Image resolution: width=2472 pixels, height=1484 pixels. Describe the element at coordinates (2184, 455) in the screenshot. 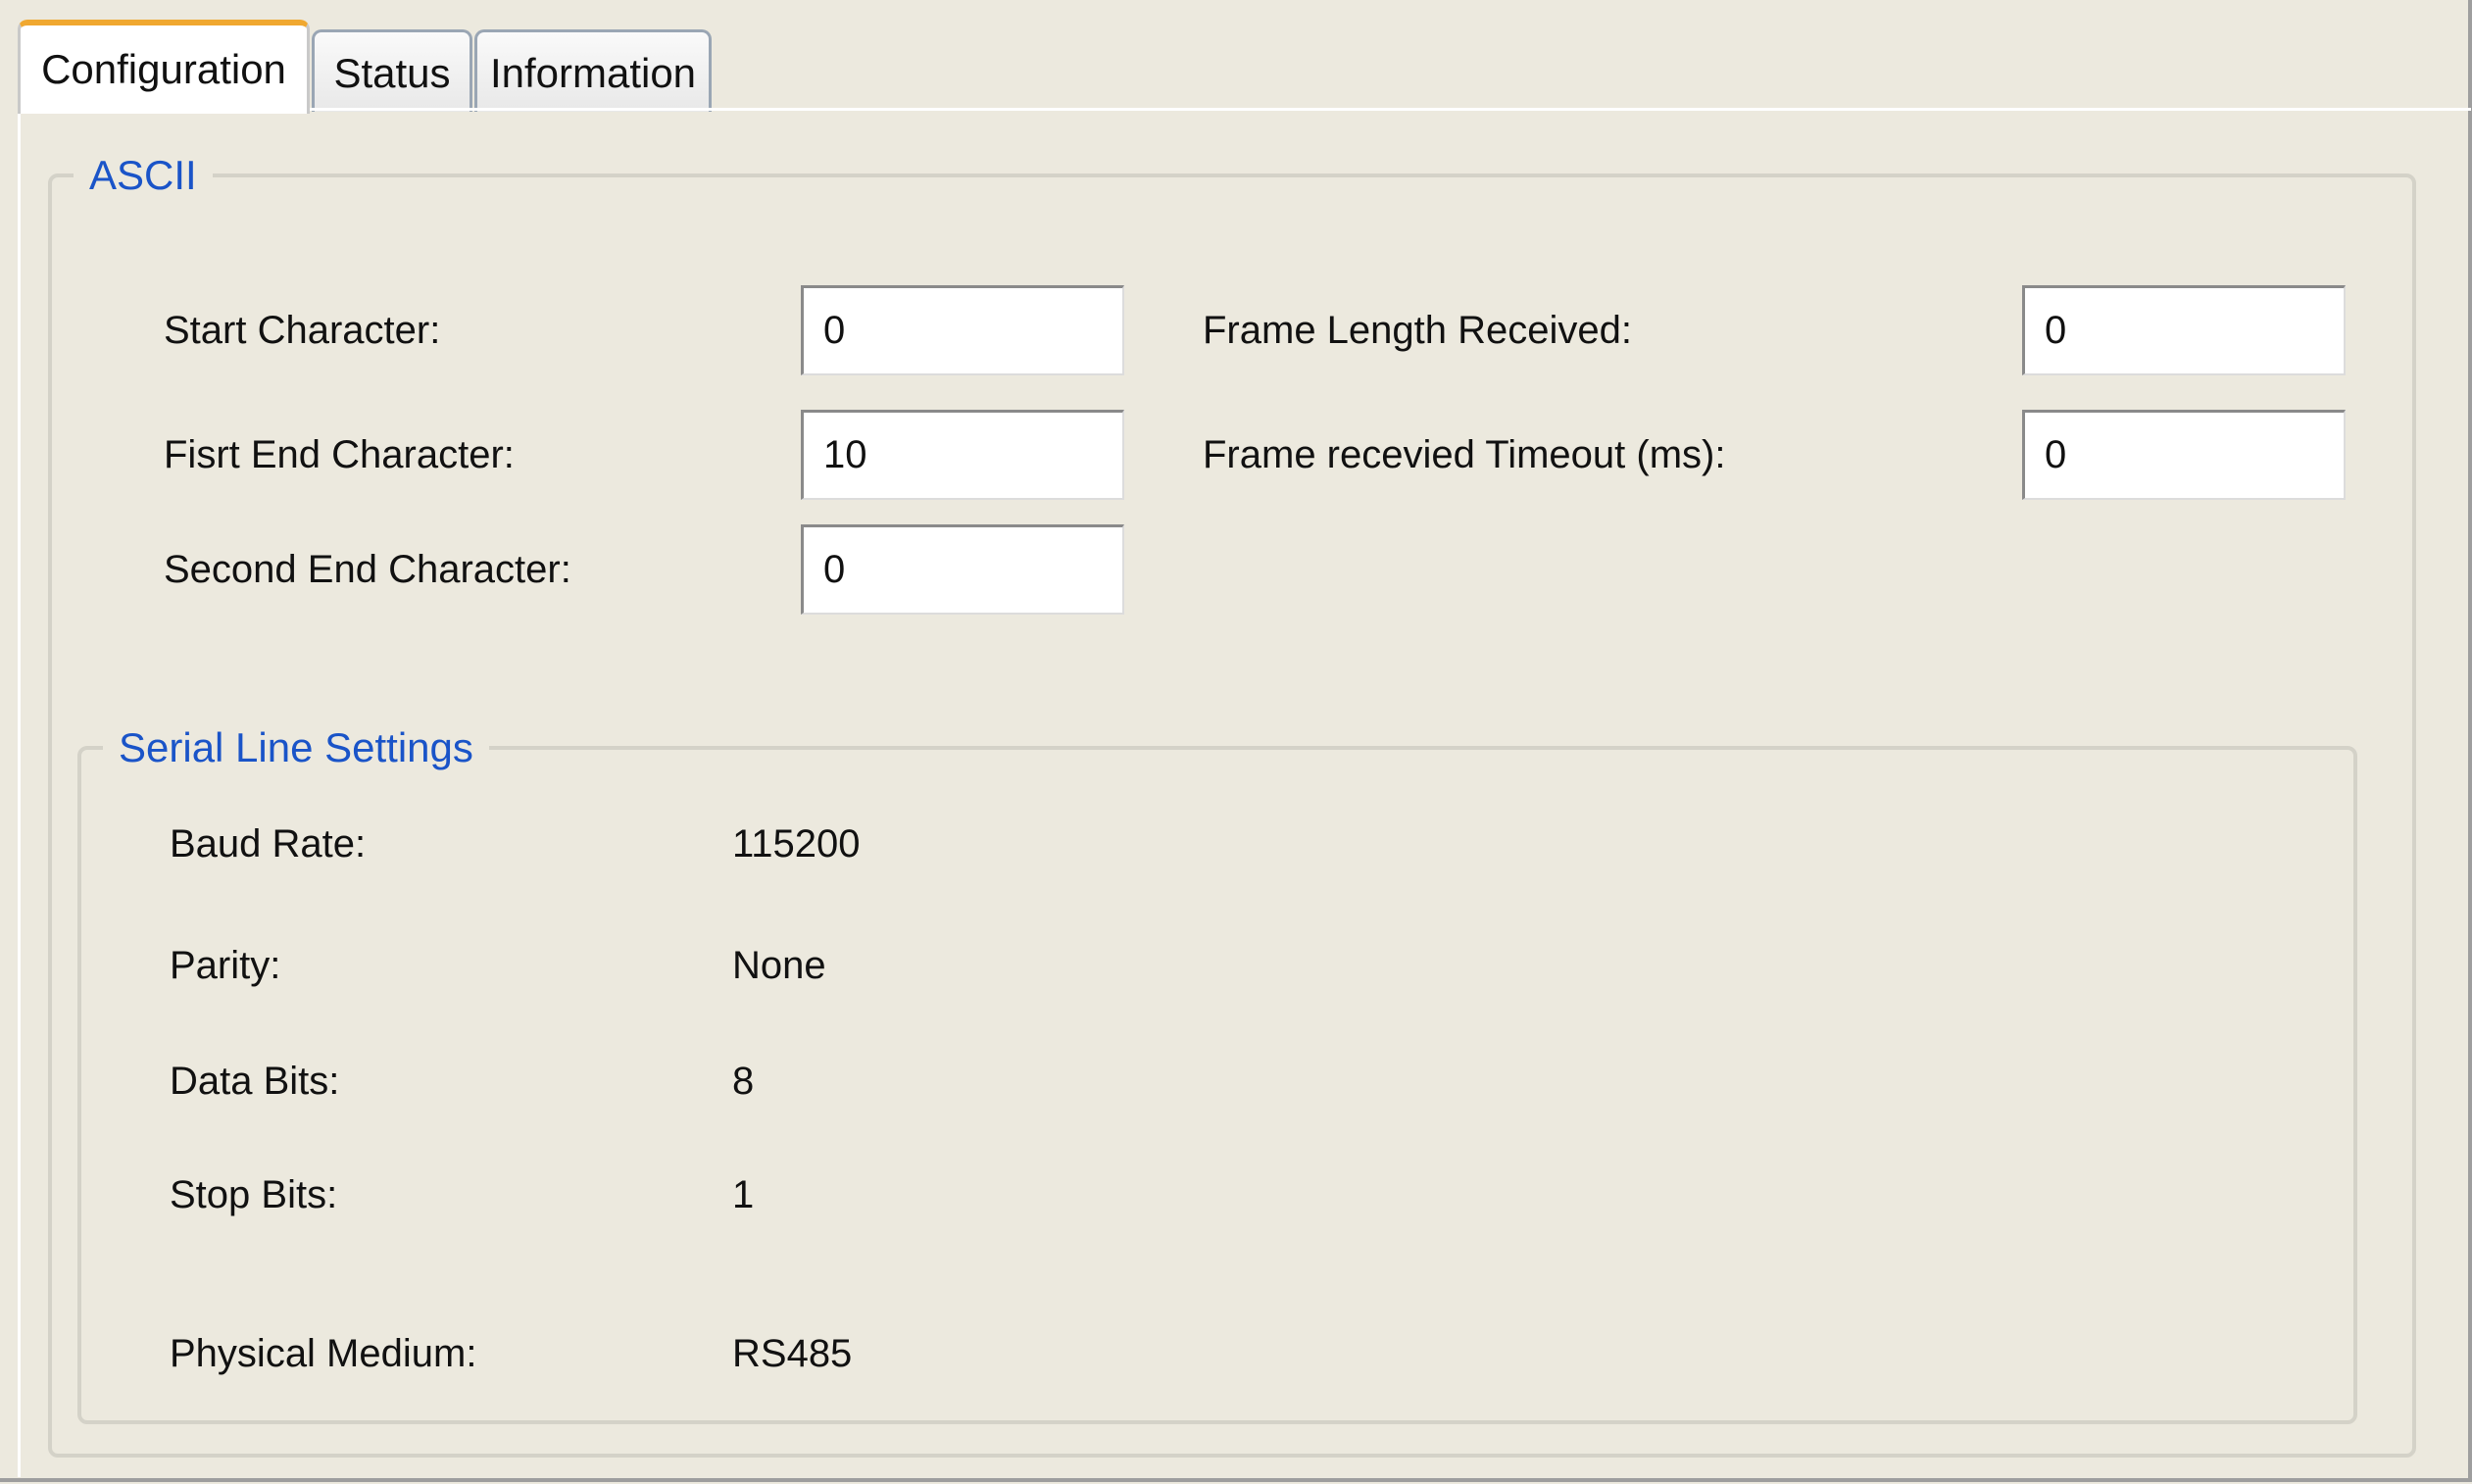

I see `frame-received-timeout-input` at that location.